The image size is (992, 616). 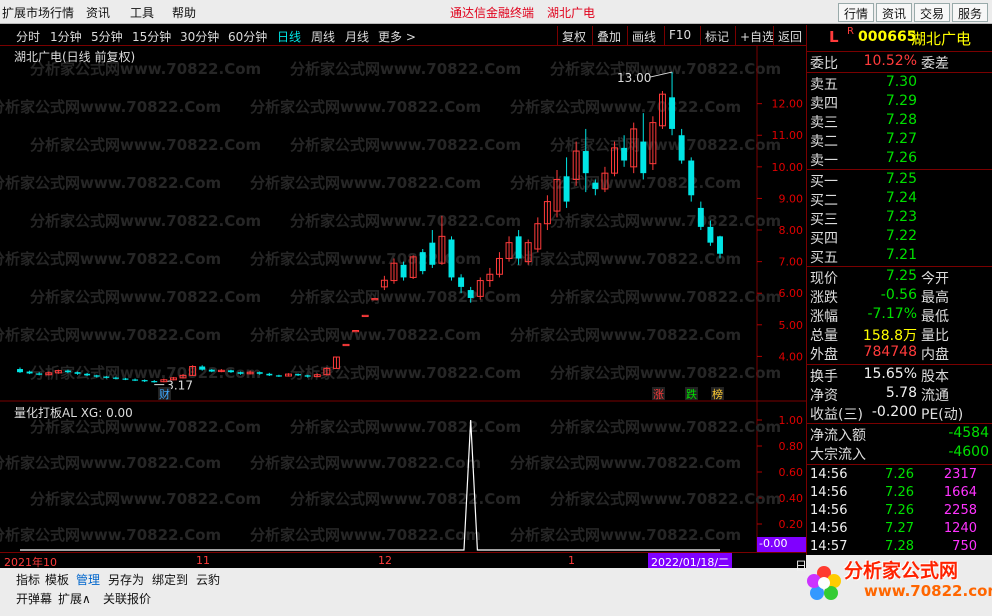 I want to click on mark-button: 标记, so click(x=716, y=35).